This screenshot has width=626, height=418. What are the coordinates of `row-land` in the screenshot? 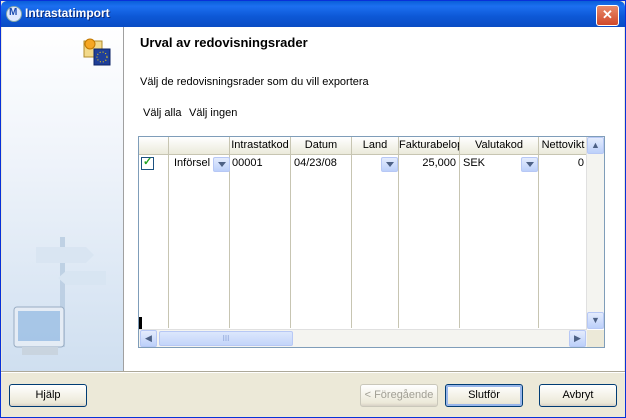 It's located at (366, 163).